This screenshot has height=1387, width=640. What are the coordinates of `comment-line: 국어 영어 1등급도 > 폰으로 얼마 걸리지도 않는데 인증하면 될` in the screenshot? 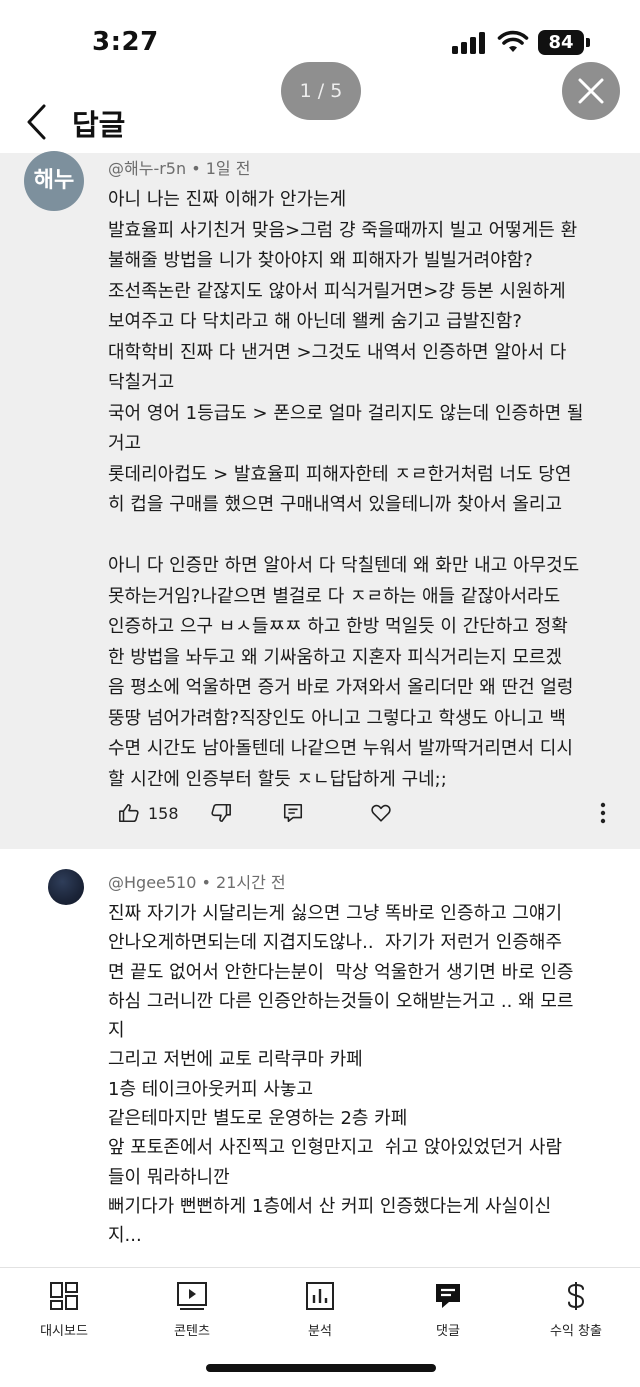 It's located at (346, 413).